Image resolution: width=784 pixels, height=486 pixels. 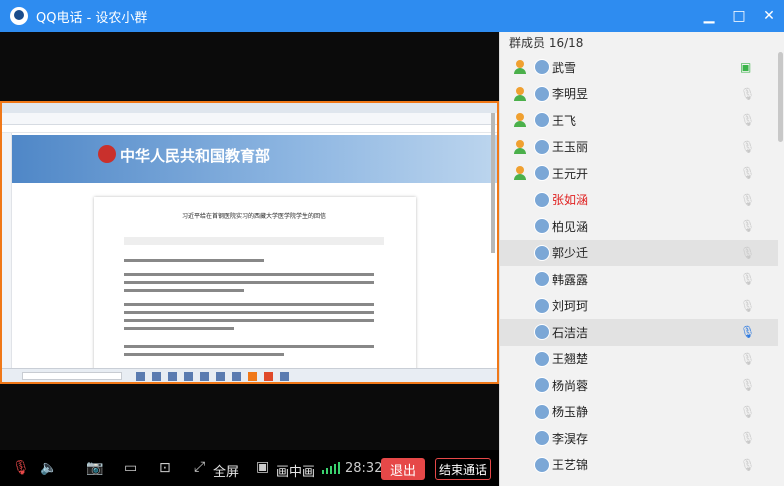 I want to click on member-row: 杨玉静 🎙, so click(x=639, y=412).